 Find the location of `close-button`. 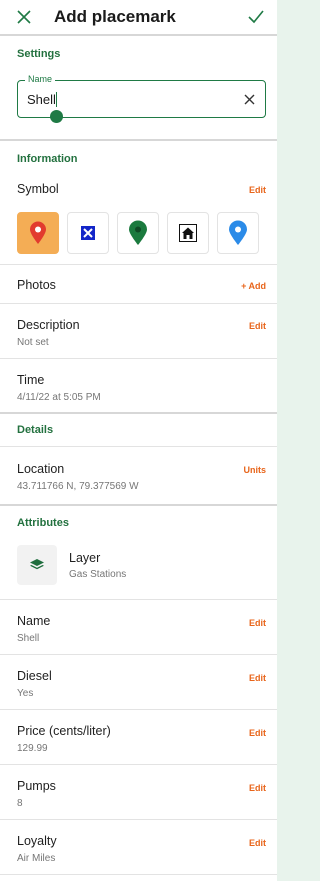

close-button is located at coordinates (24, 17).